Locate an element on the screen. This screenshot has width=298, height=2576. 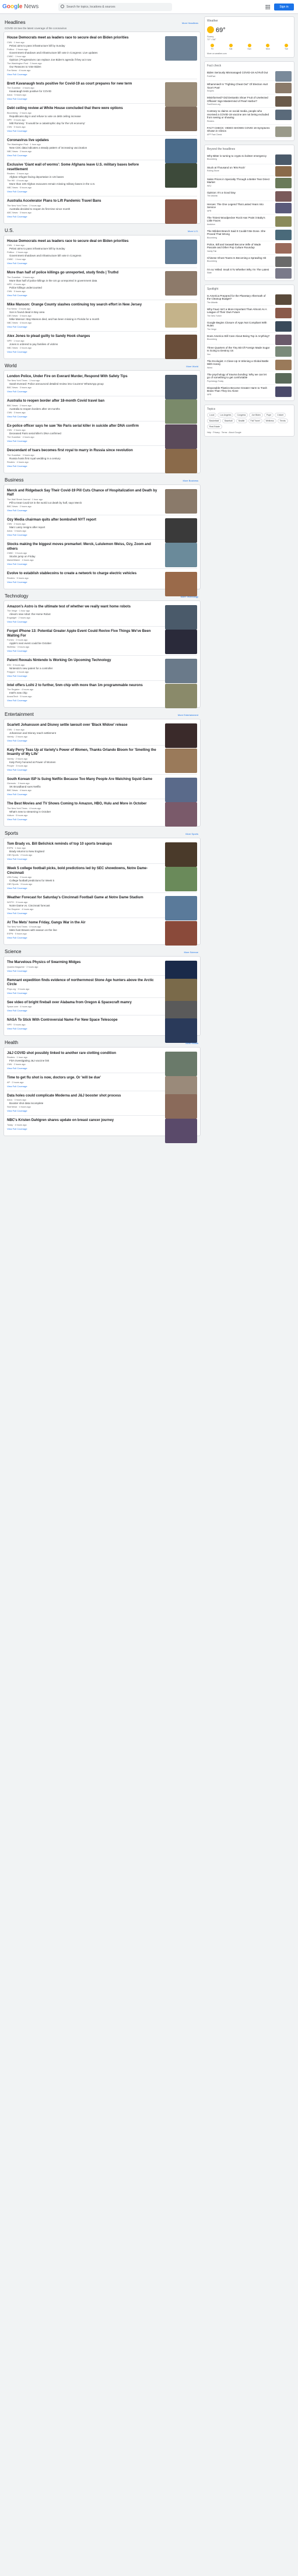
topic-chip: Cricket is located at coordinates (280, 414).